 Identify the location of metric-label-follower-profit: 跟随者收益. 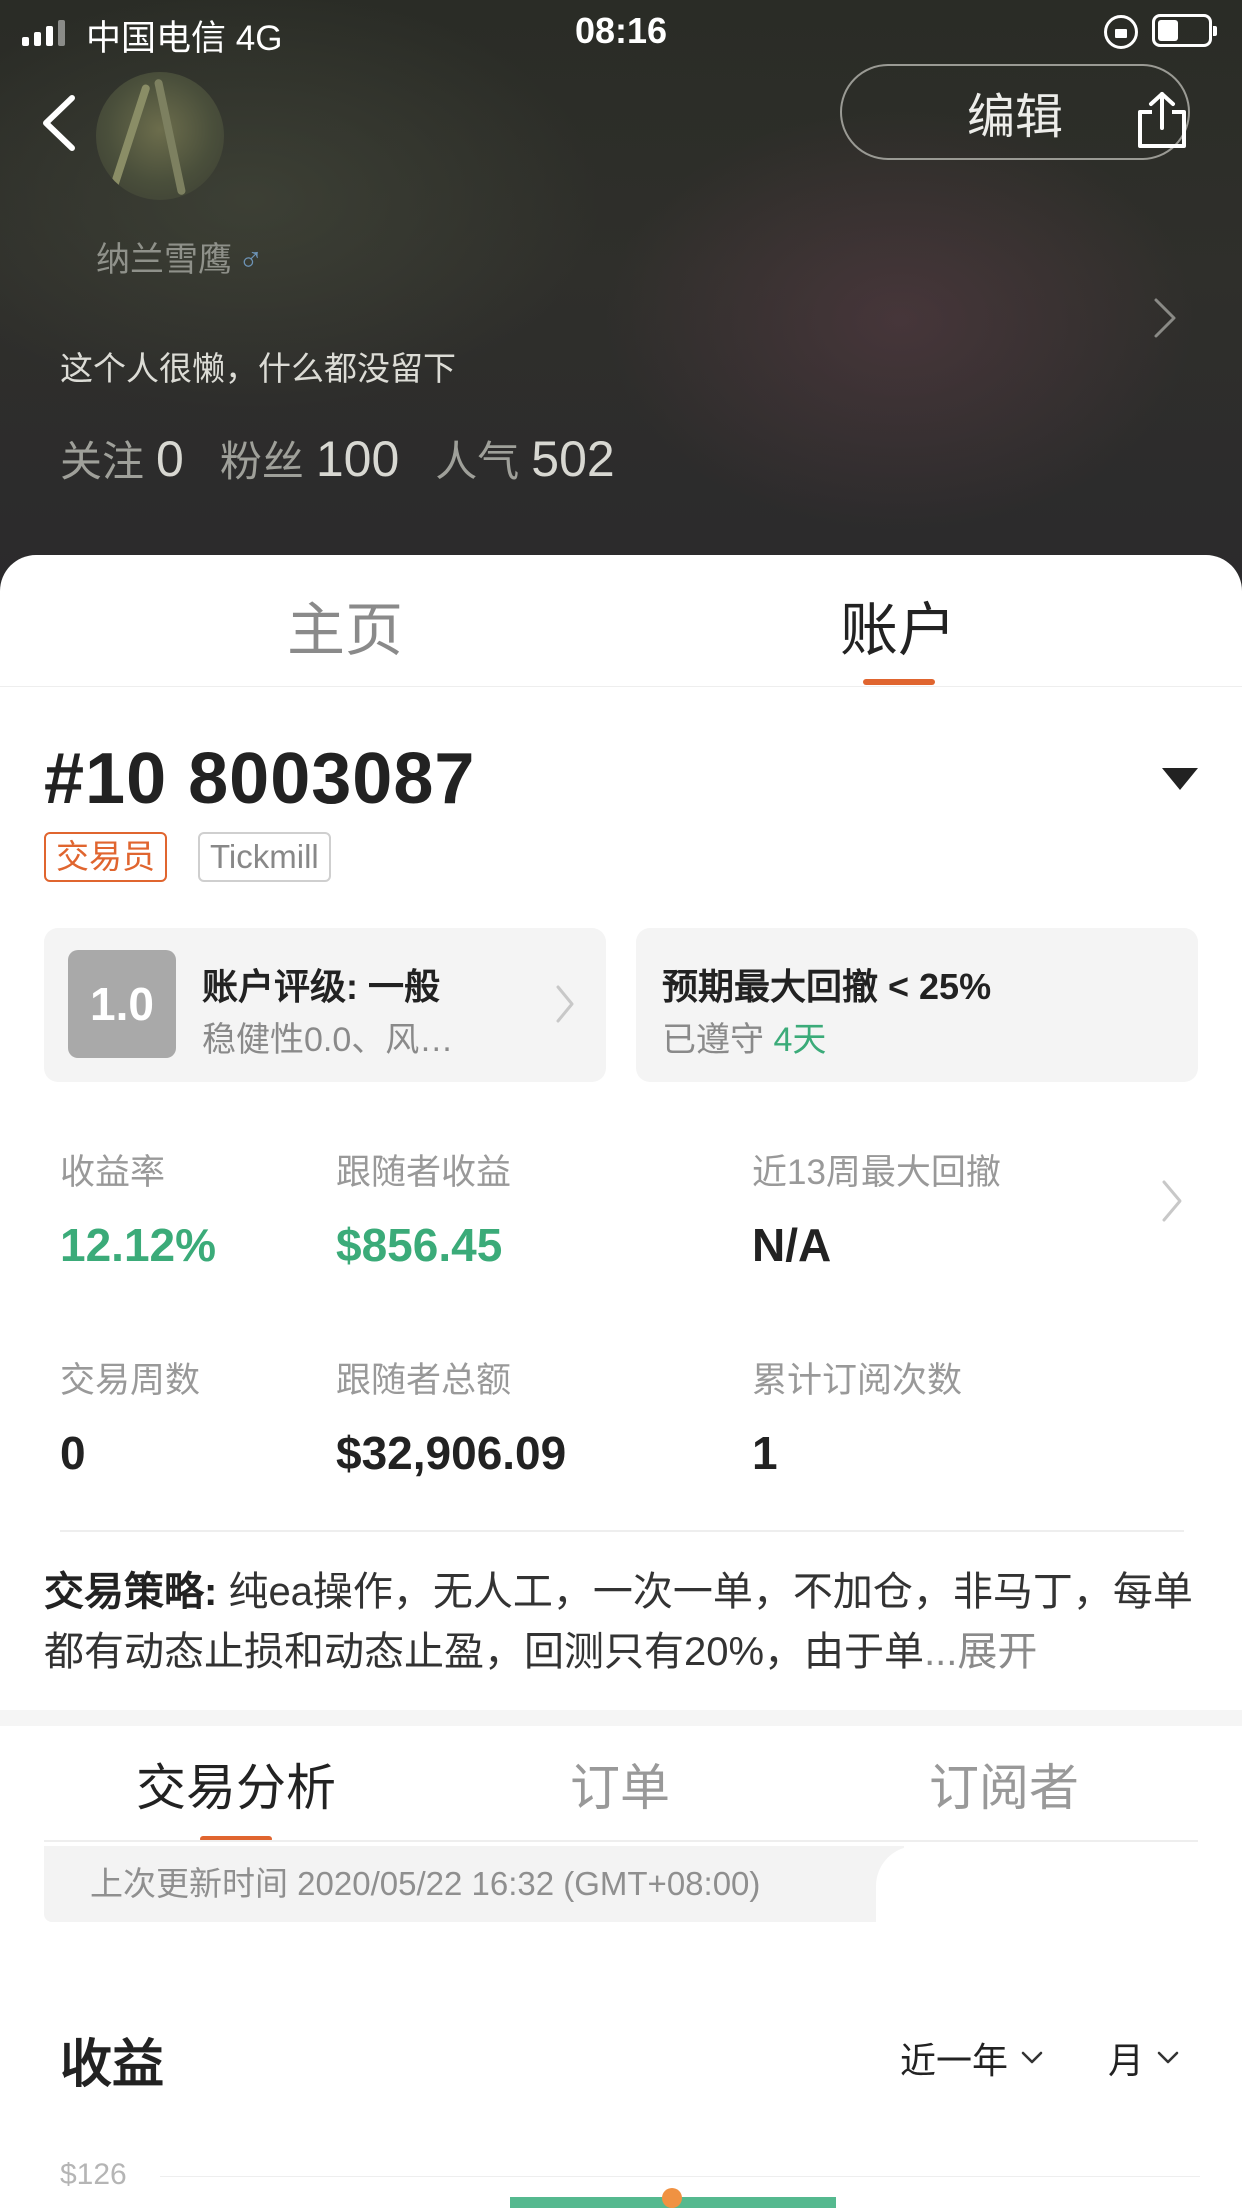
(424, 1172).